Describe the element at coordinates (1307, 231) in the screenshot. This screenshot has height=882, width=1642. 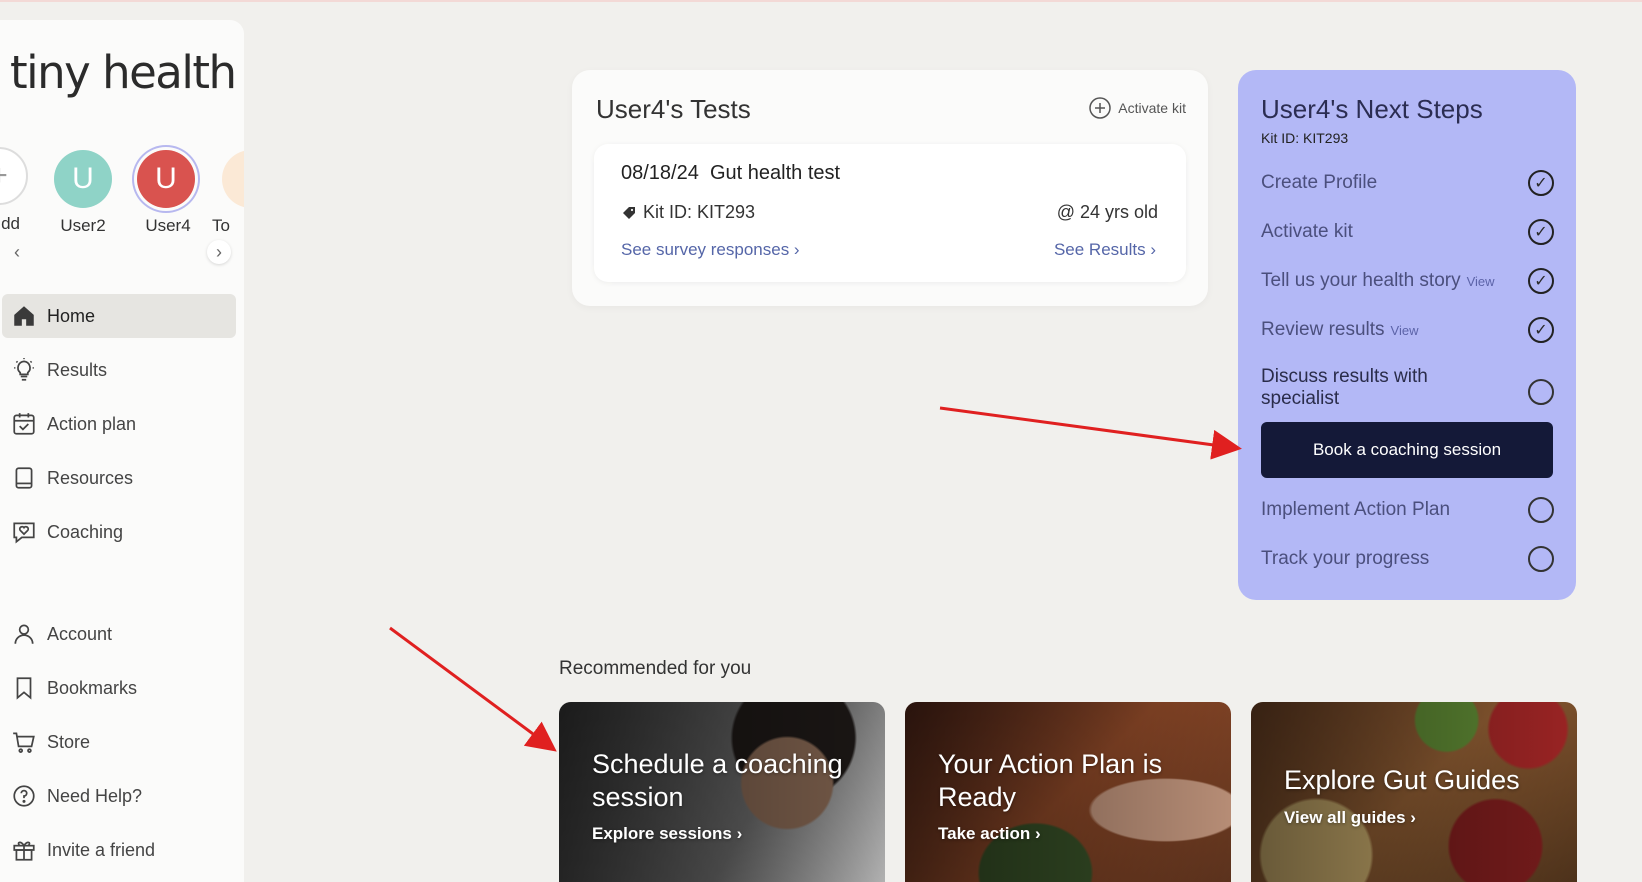
I see `step-activate-kit: Activate kit` at that location.